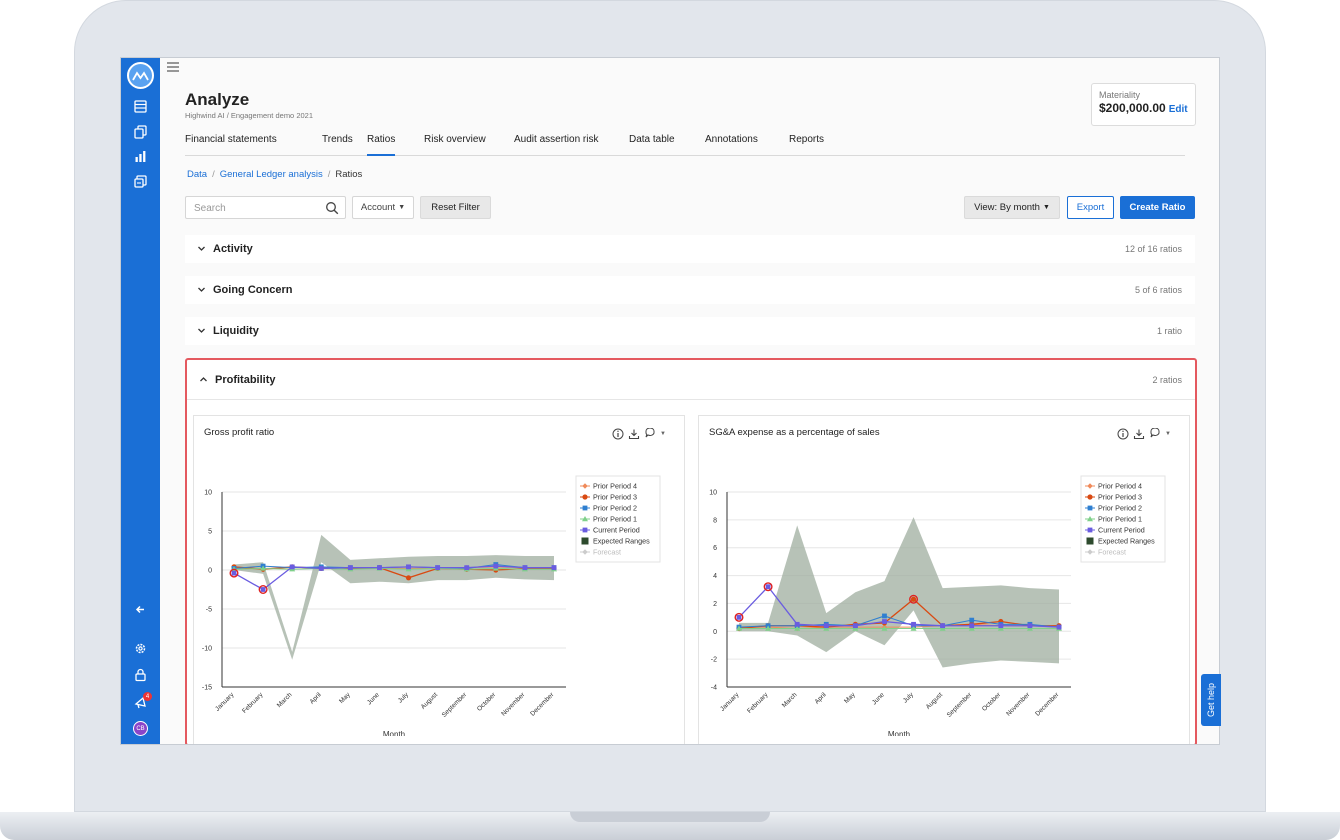 This screenshot has height=840, width=1340. Describe the element at coordinates (239, 432) in the screenshot. I see `chart-title: Gross profit ratio` at that location.